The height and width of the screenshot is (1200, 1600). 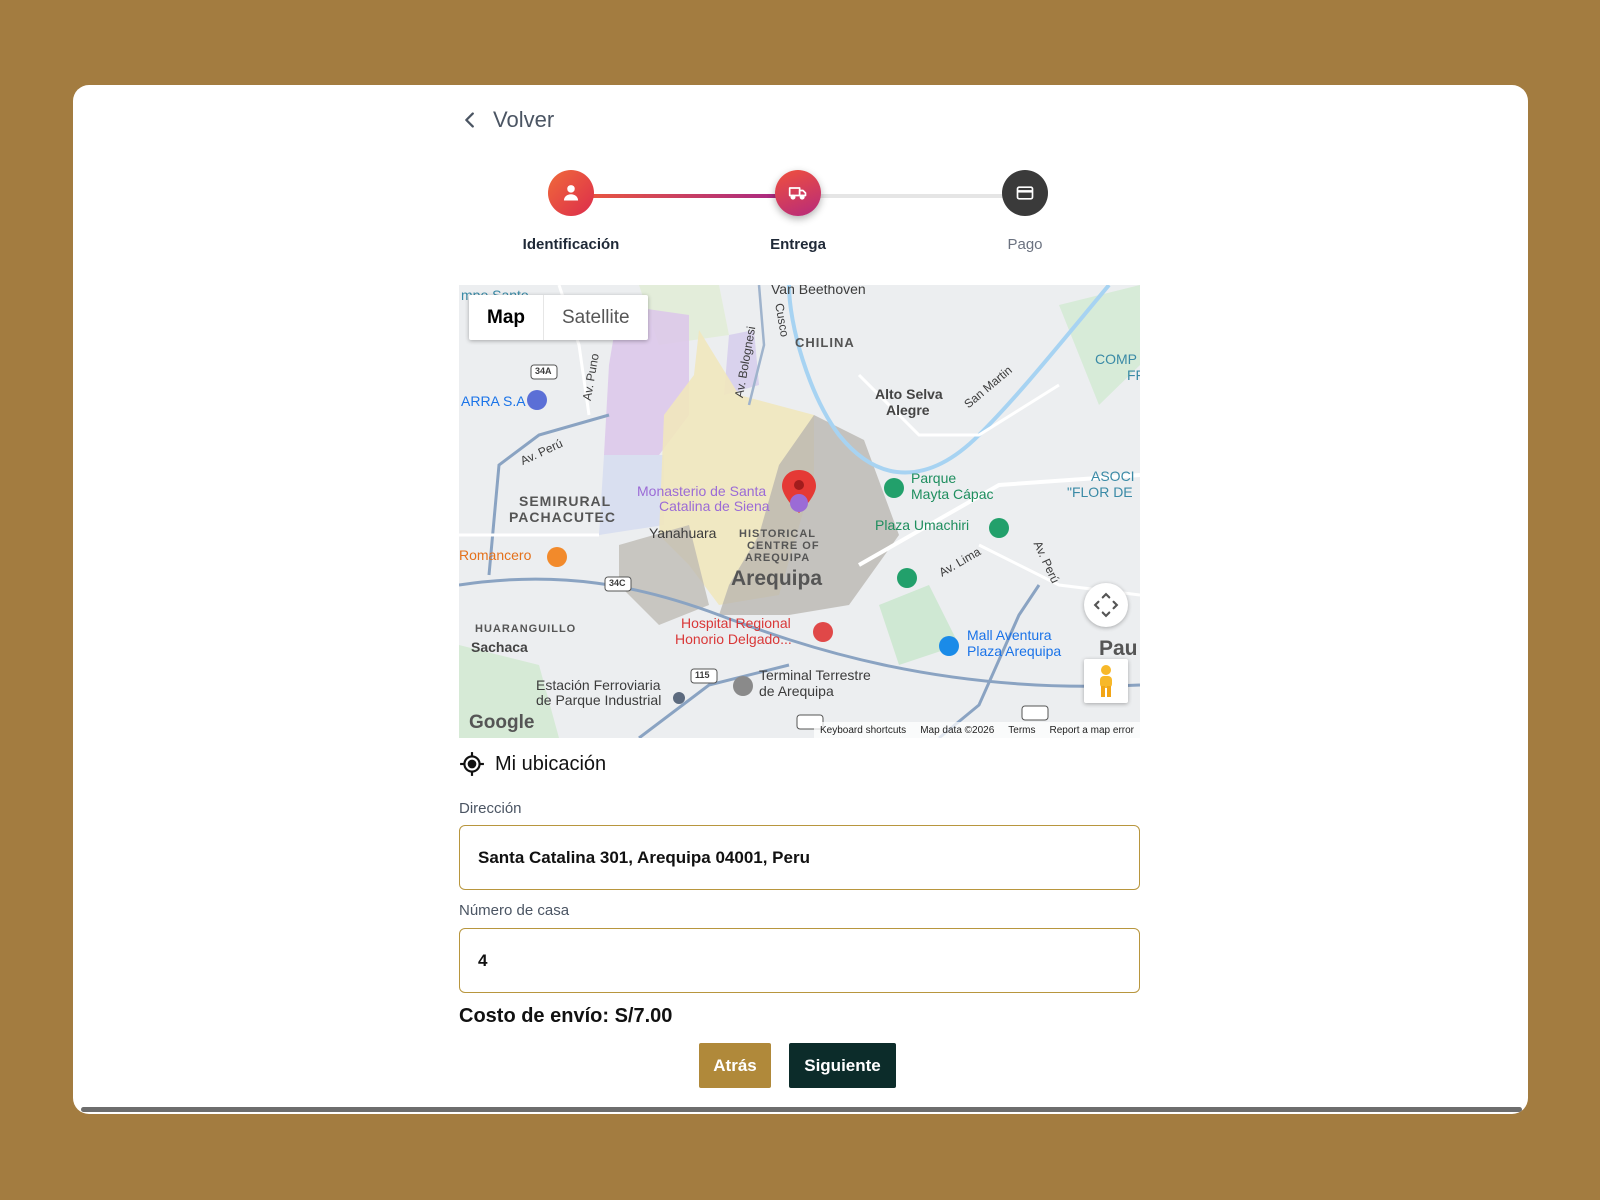 What do you see at coordinates (815, 675) in the screenshot?
I see `map-label: Terminal Terrestre` at bounding box center [815, 675].